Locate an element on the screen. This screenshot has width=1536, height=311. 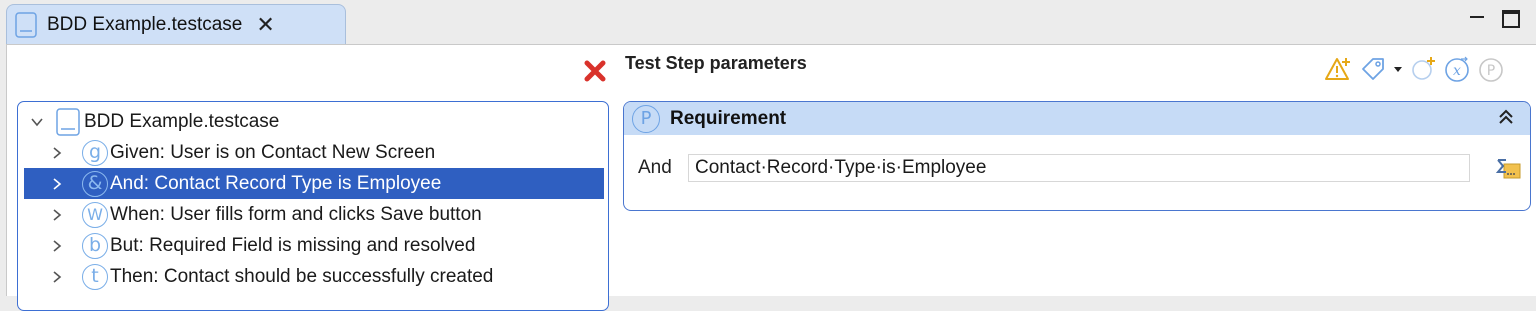
params-title: Test Step parameters is located at coordinates (716, 63).